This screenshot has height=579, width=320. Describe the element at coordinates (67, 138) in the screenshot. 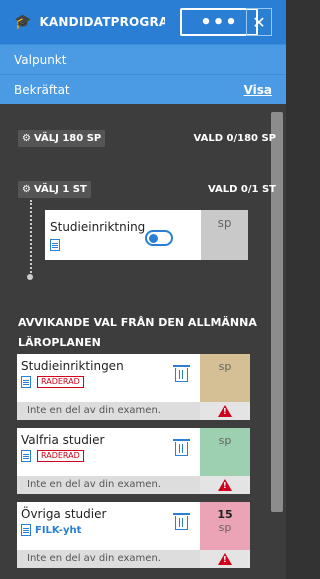

I see `select-credits-label: VÄLJ 180 SP` at that location.